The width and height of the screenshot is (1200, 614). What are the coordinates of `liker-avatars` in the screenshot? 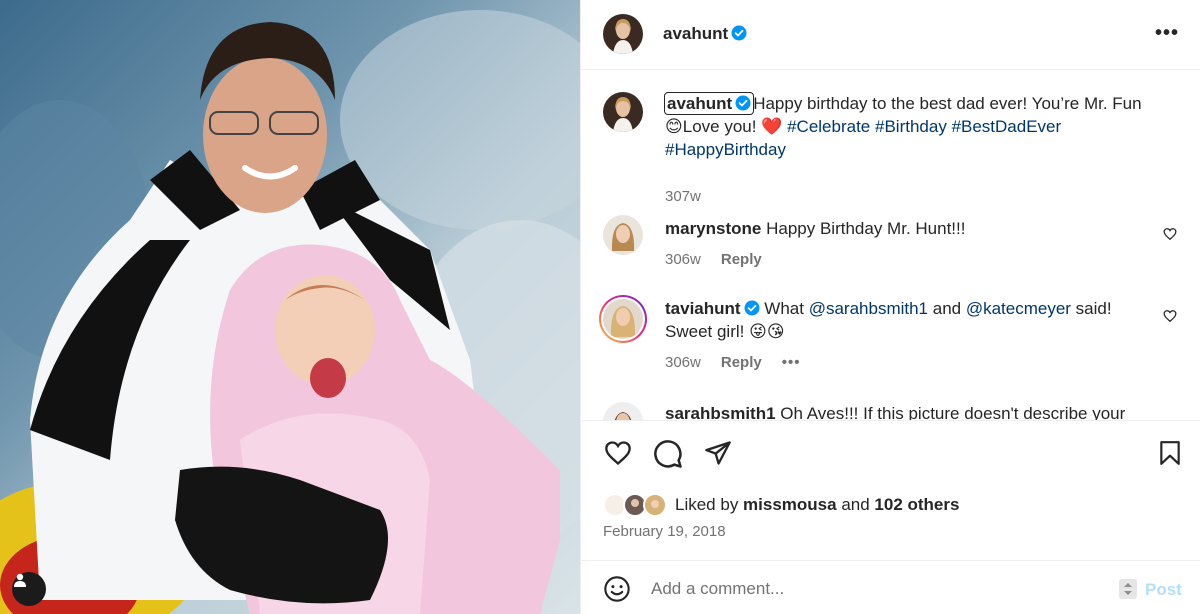 It's located at (638, 505).